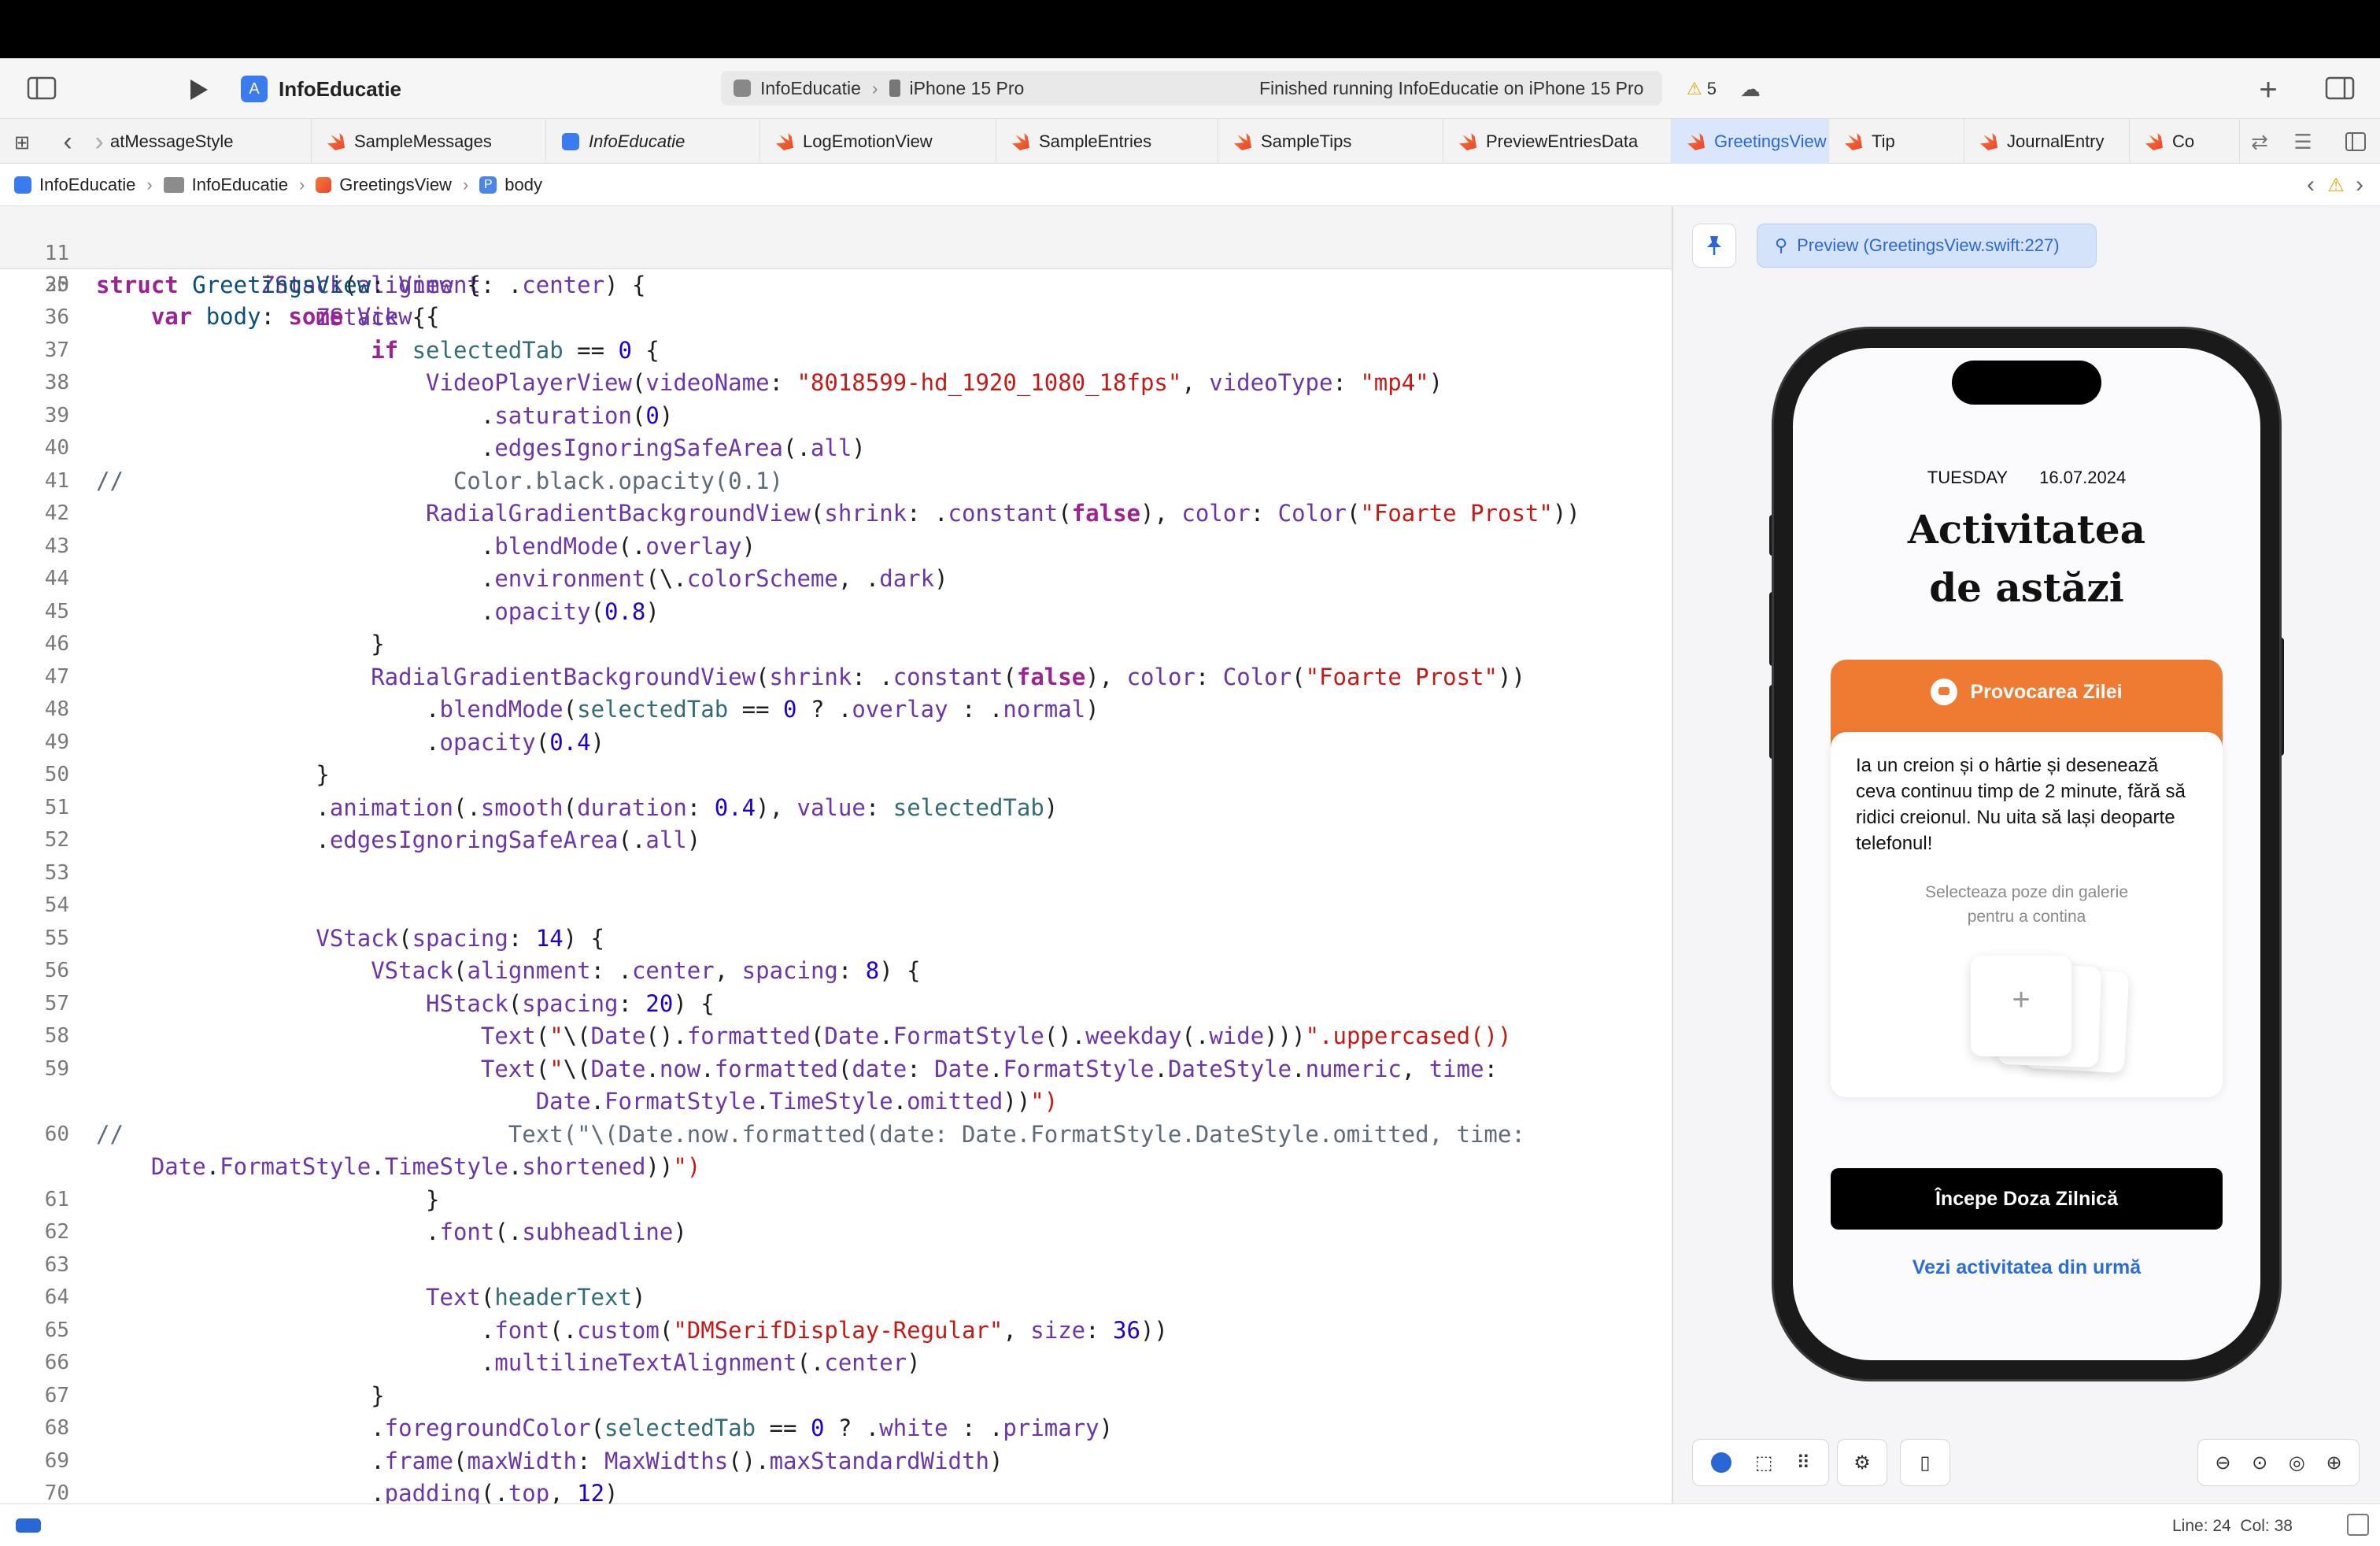 Image resolution: width=2380 pixels, height=1546 pixels. Describe the element at coordinates (1764, 1463) in the screenshot. I see `select-mode-icon: ⬚` at that location.